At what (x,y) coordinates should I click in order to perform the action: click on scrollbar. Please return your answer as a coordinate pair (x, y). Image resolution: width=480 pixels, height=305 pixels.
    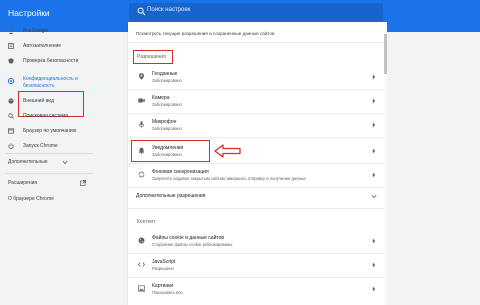
    Looking at the image, I should click on (385, 163).